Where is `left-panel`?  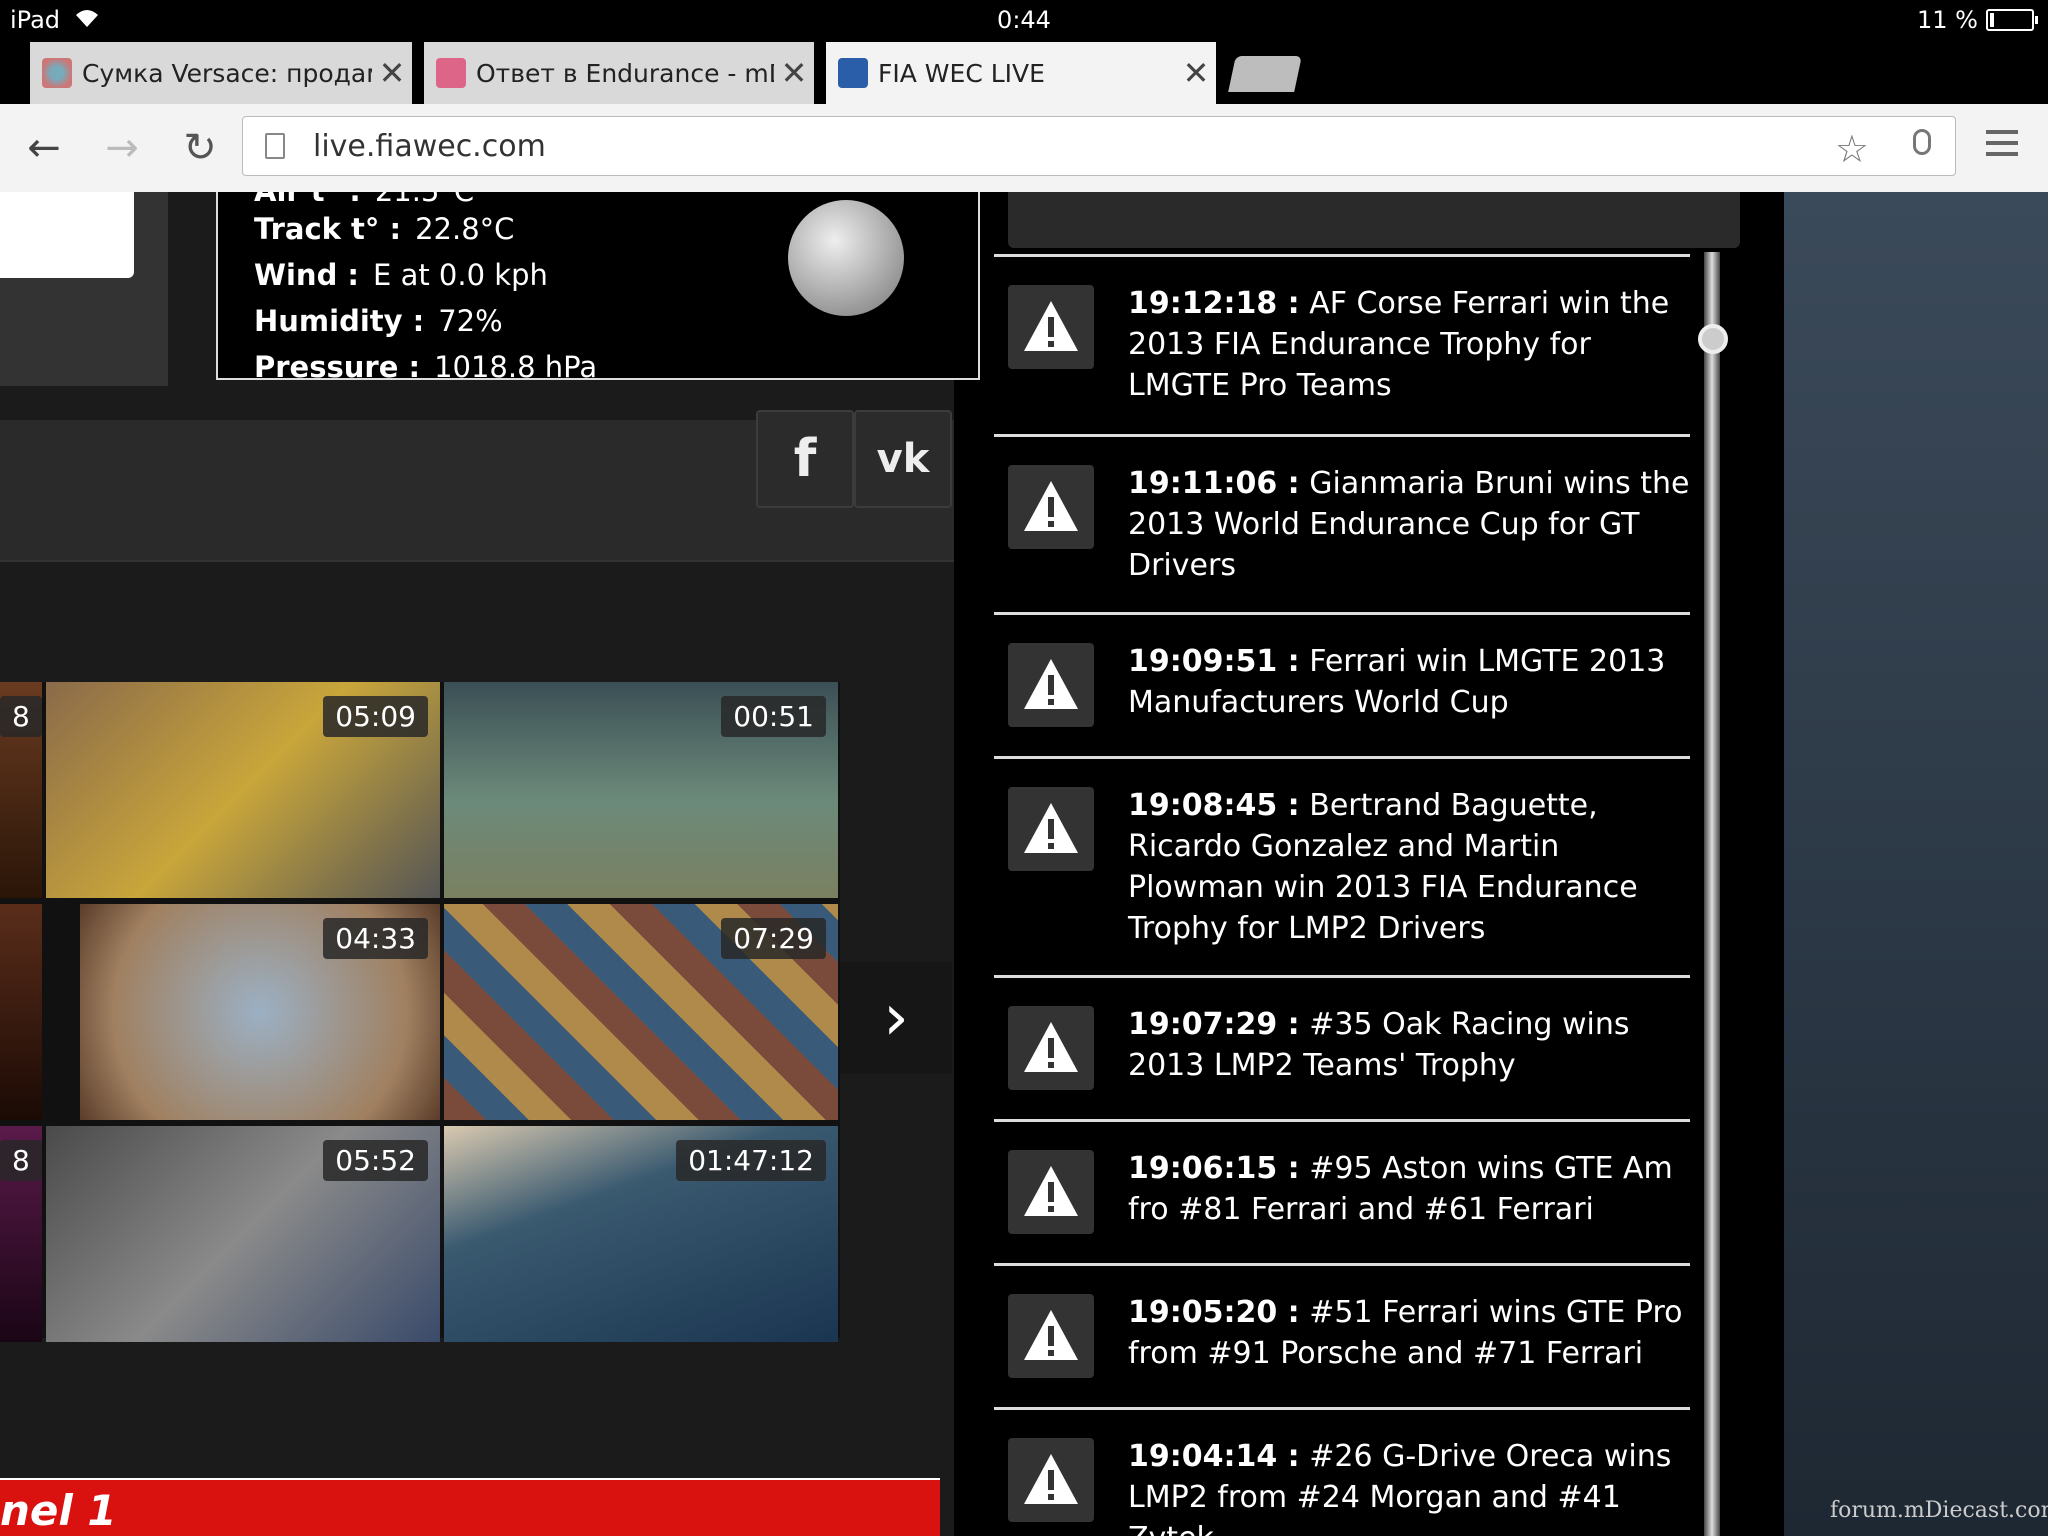
left-panel is located at coordinates (84, 289).